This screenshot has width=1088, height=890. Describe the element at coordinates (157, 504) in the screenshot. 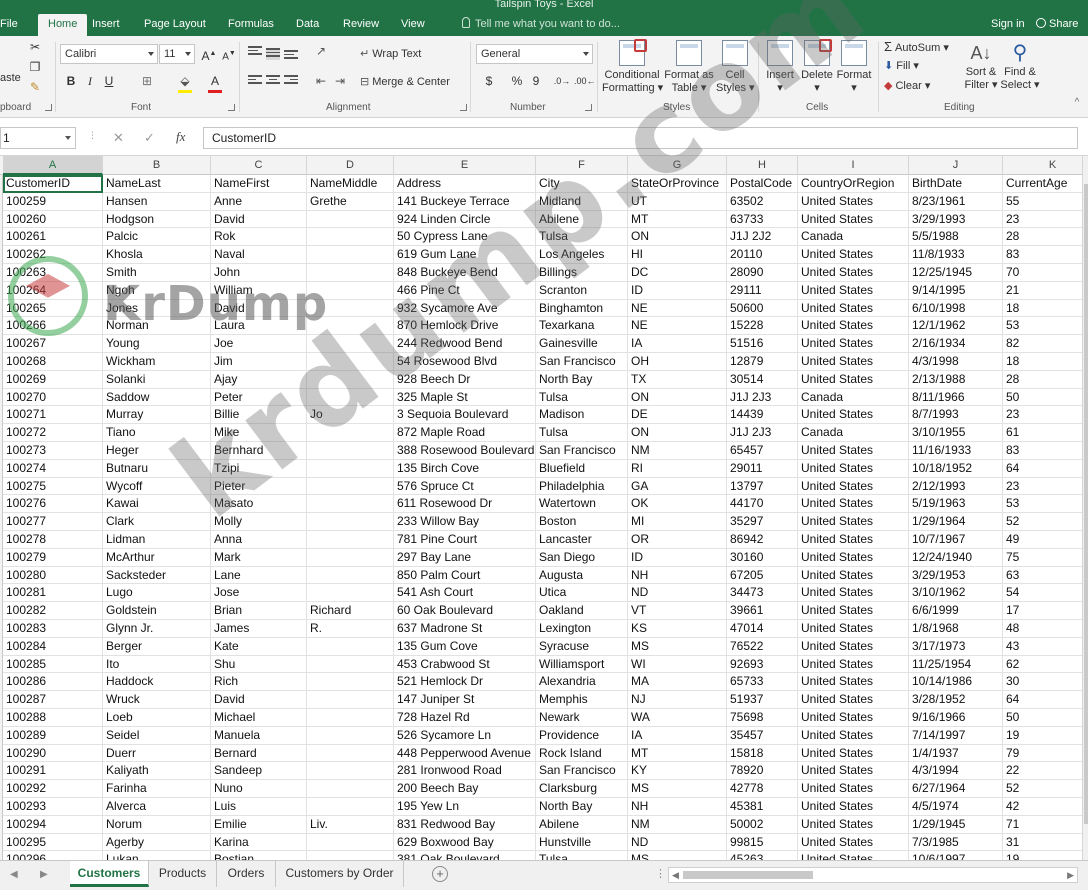

I see `table-cell: Kawai` at that location.